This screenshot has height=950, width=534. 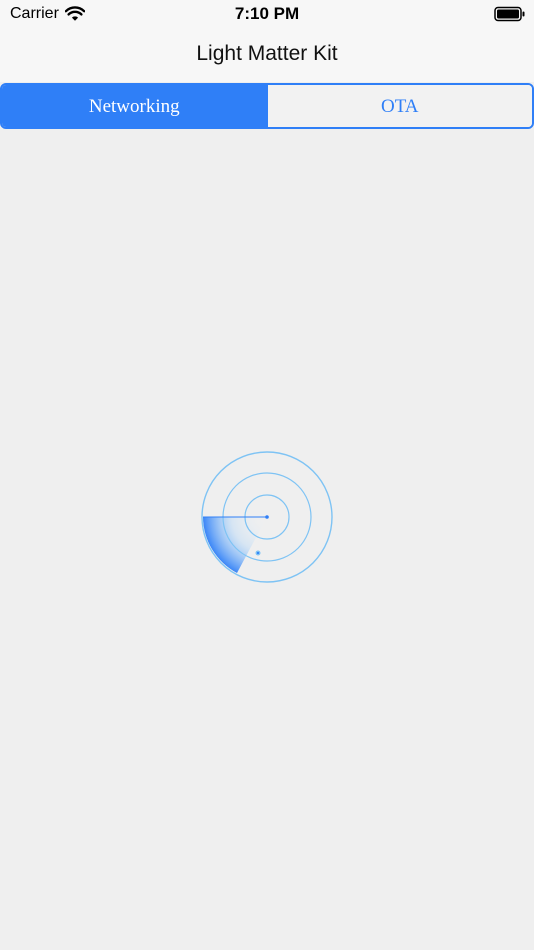 I want to click on radar-center-dot, so click(x=267, y=517).